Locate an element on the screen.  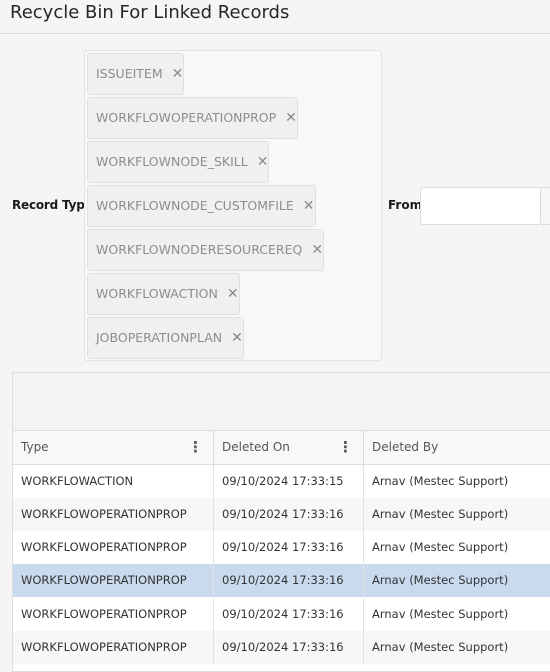
column-header-label: Deleted On is located at coordinates (256, 447).